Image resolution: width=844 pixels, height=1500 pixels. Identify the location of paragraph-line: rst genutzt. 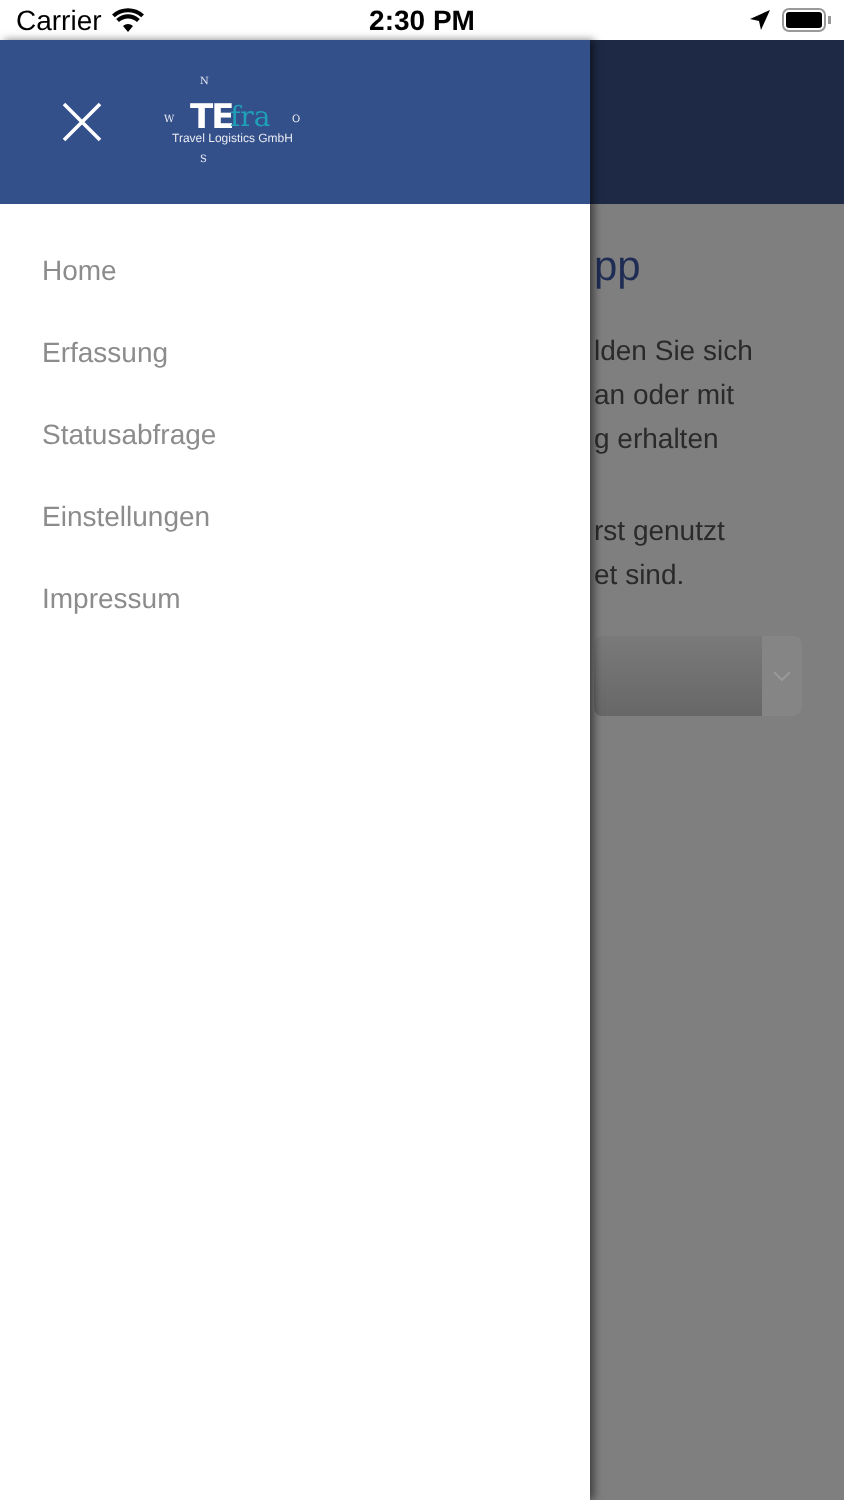
(660, 531).